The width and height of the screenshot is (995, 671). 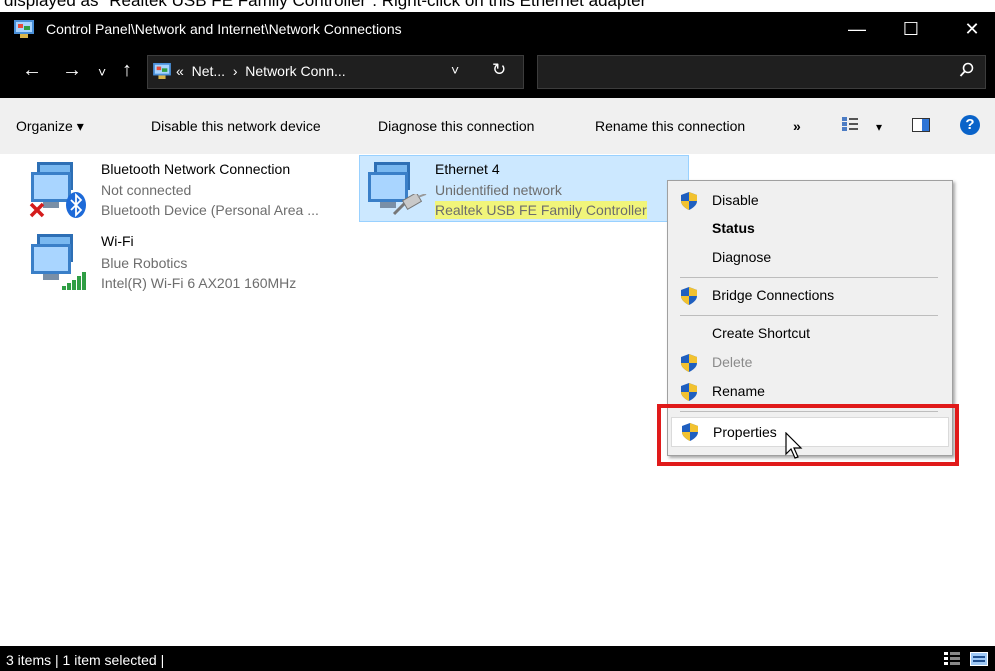 I want to click on address-dropdown-icon: ˅, so click(x=455, y=70).